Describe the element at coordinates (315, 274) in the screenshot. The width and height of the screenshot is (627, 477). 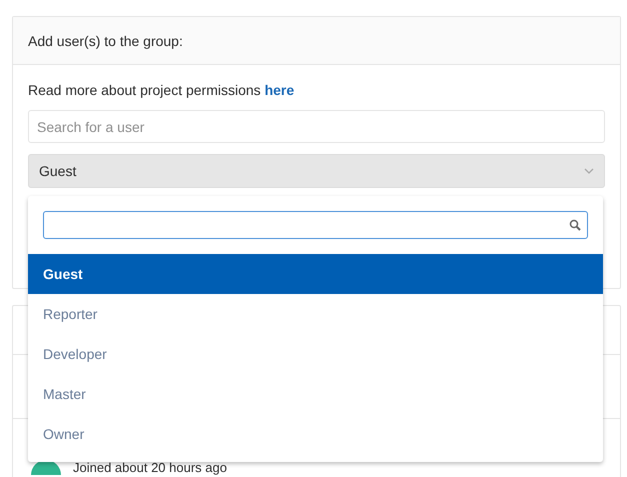
I see `role-option: Guest` at that location.